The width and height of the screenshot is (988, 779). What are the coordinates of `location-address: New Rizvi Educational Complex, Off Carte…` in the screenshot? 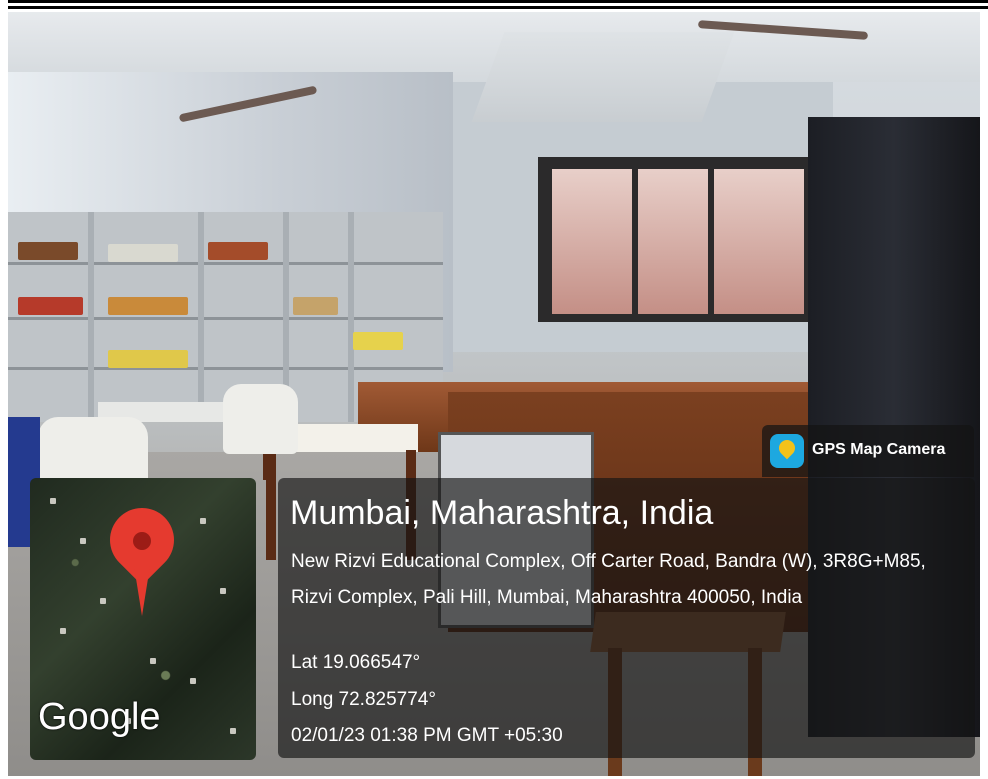 It's located at (608, 579).